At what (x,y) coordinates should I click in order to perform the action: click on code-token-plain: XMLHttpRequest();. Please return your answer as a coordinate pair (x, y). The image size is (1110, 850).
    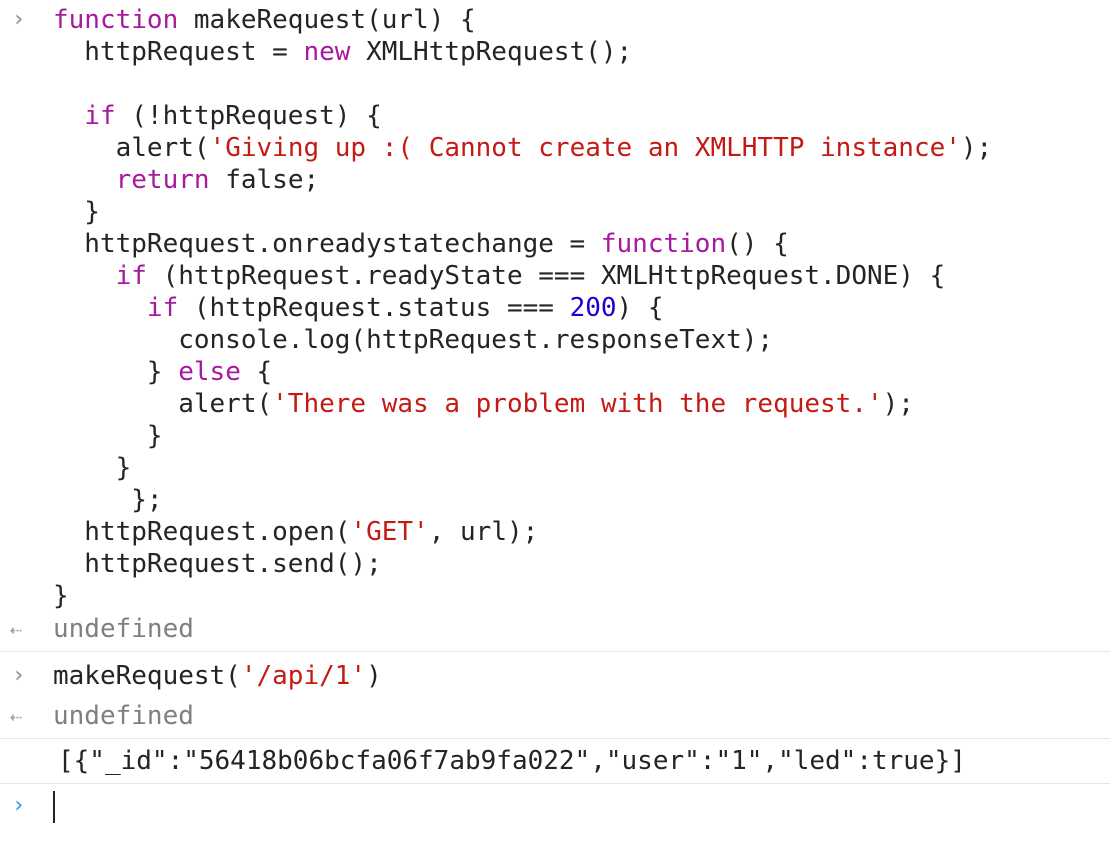
    Looking at the image, I should click on (491, 52).